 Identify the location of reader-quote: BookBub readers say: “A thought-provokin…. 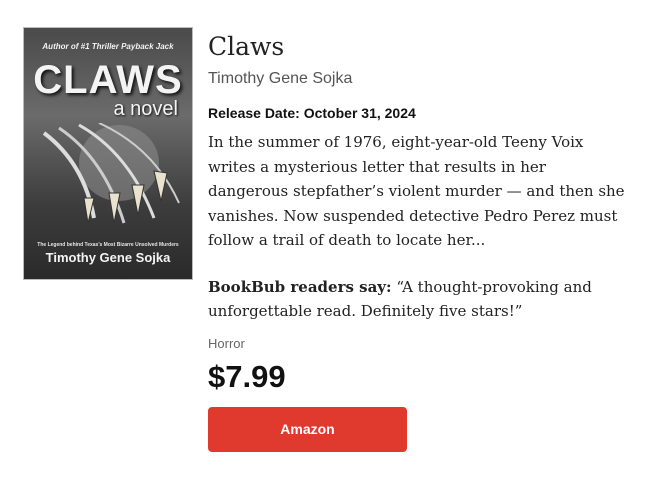
(418, 299).